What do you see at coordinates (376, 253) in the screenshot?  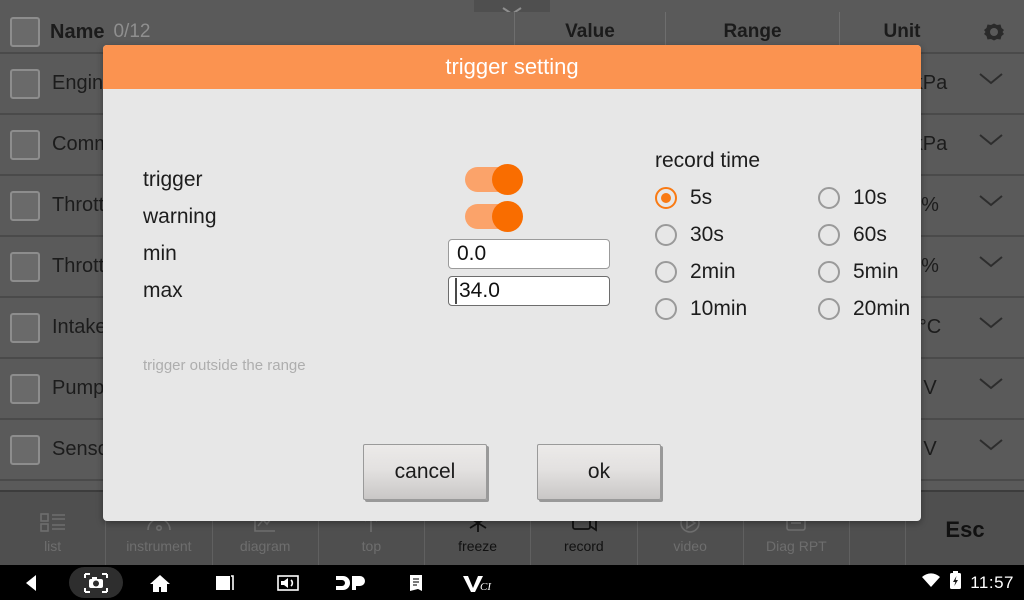 I see `min-row: min 0.0` at bounding box center [376, 253].